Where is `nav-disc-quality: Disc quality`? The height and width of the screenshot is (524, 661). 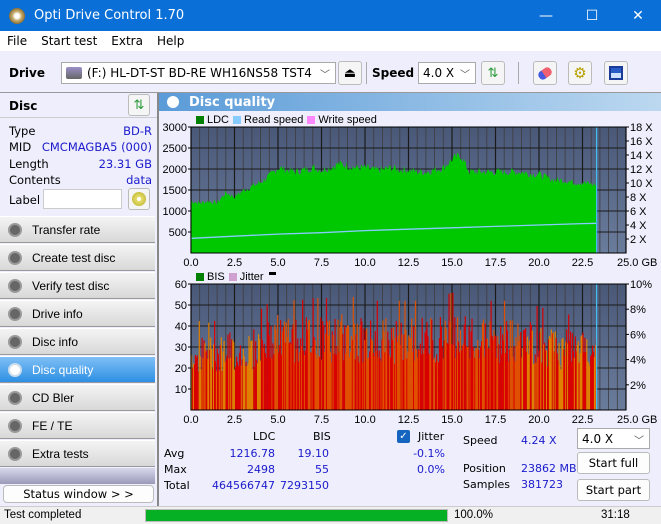 nav-disc-quality: Disc quality is located at coordinates (77, 369).